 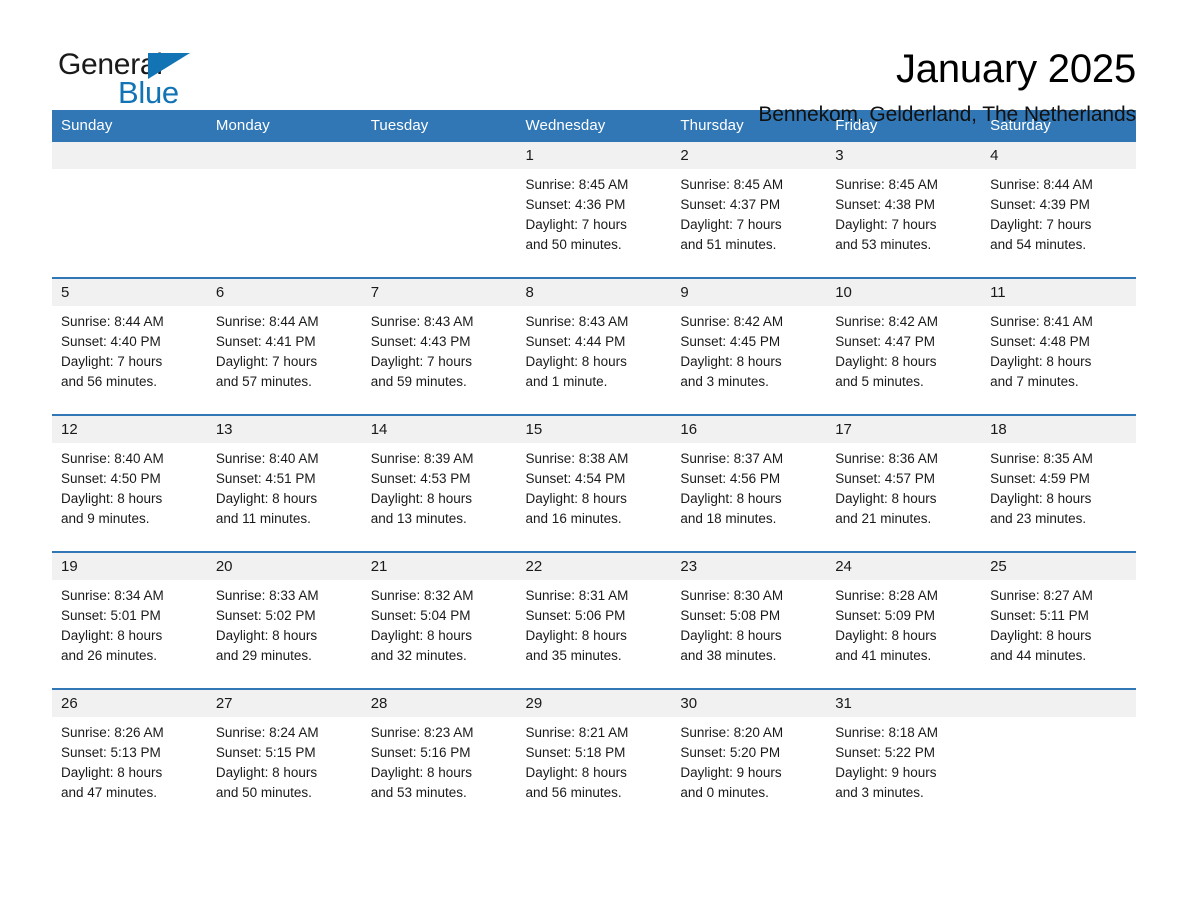 What do you see at coordinates (129, 703) in the screenshot?
I see `day-number: 26` at bounding box center [129, 703].